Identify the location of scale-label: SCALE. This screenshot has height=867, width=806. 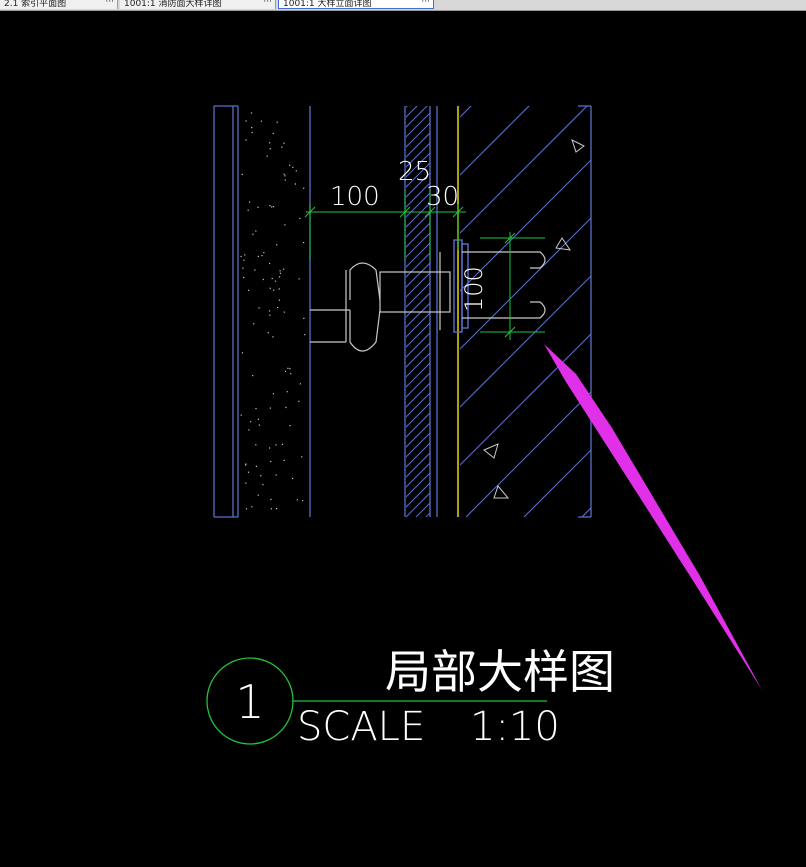
(361, 727).